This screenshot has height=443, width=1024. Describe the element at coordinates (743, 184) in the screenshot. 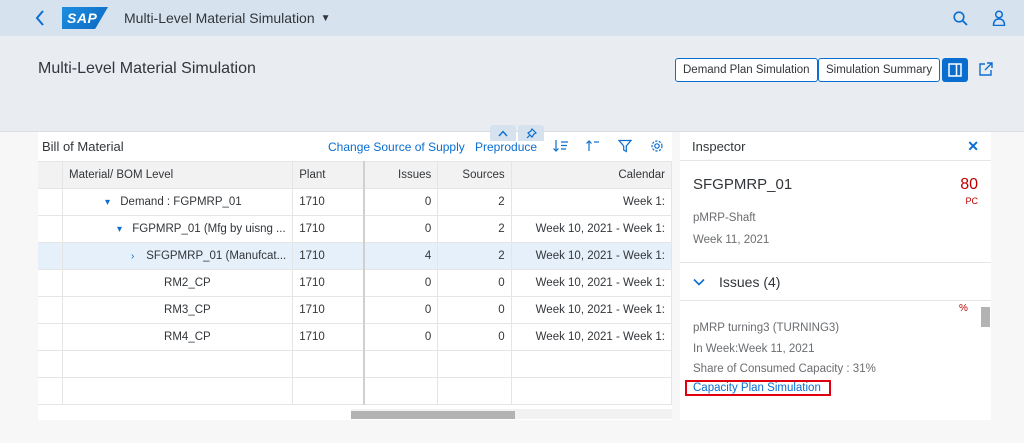

I see `inspector-material: SFGPMRP_01` at that location.